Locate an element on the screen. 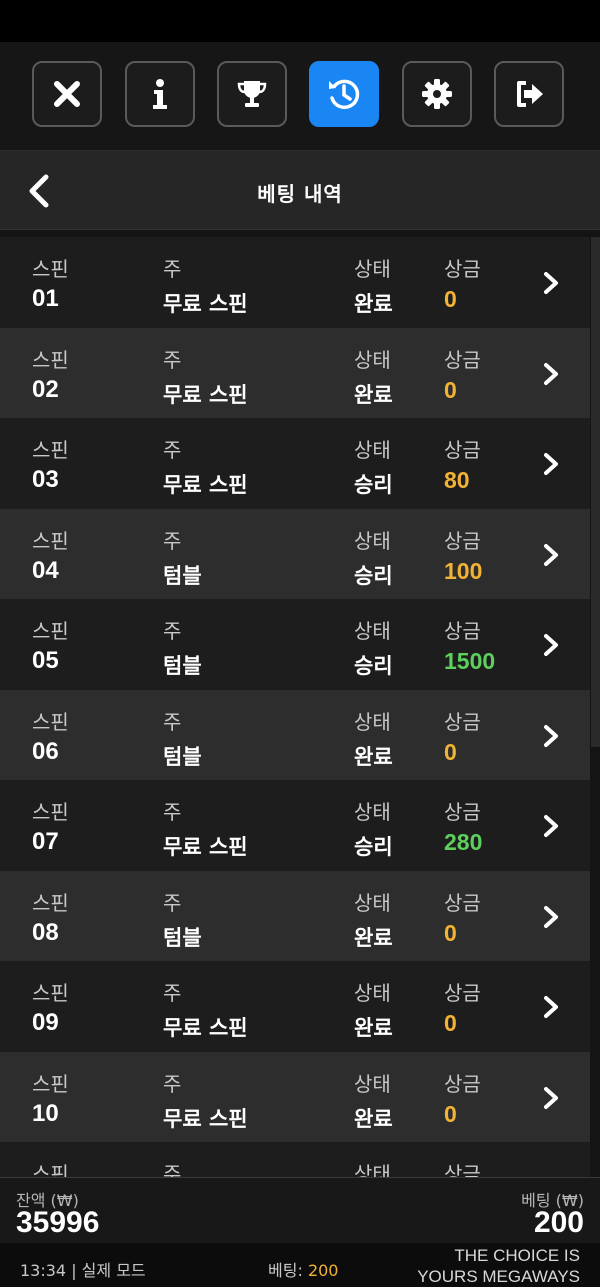 The width and height of the screenshot is (600, 1287). close-icon is located at coordinates (67, 94).